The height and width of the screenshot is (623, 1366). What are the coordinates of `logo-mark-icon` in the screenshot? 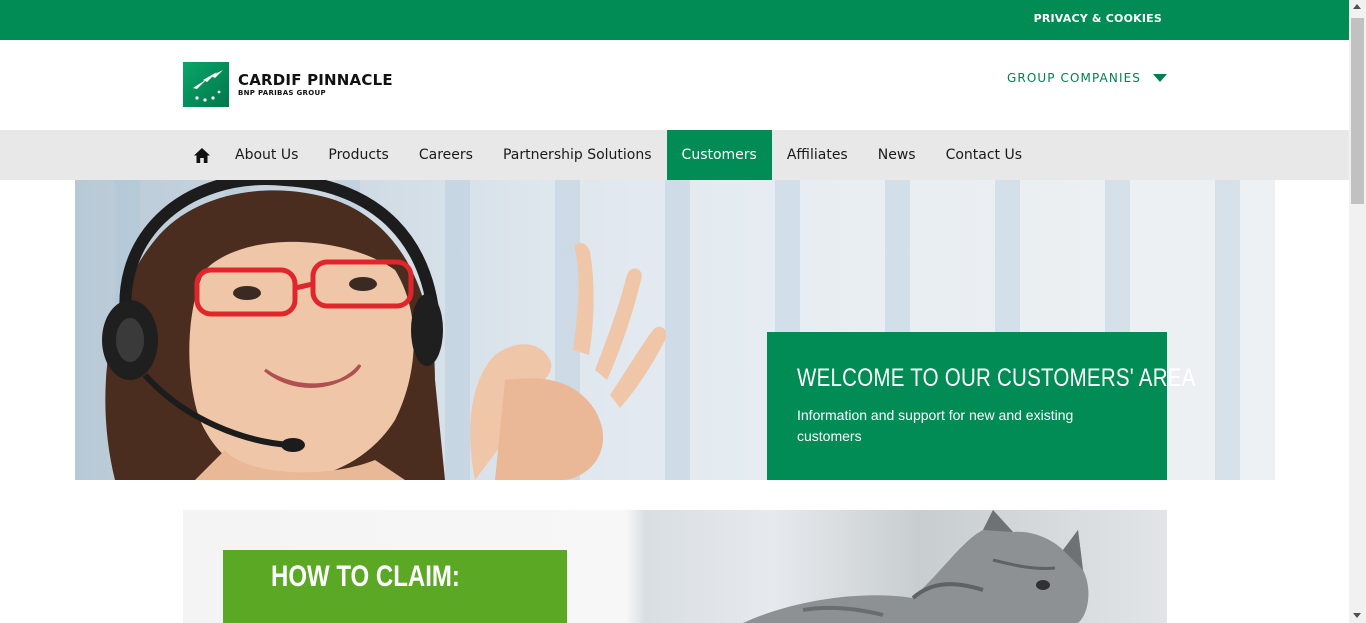 It's located at (206, 84).